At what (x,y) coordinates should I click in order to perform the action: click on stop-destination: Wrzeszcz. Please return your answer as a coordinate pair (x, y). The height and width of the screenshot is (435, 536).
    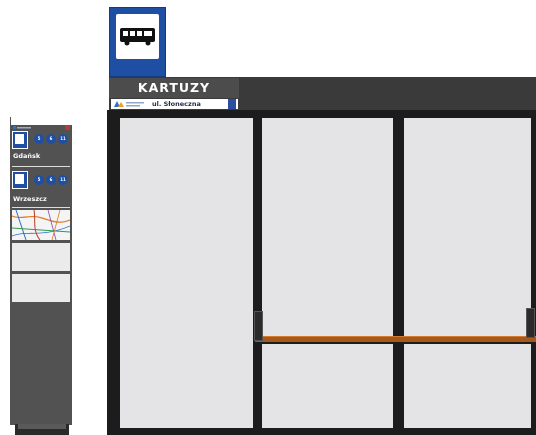
    Looking at the image, I should click on (30, 199).